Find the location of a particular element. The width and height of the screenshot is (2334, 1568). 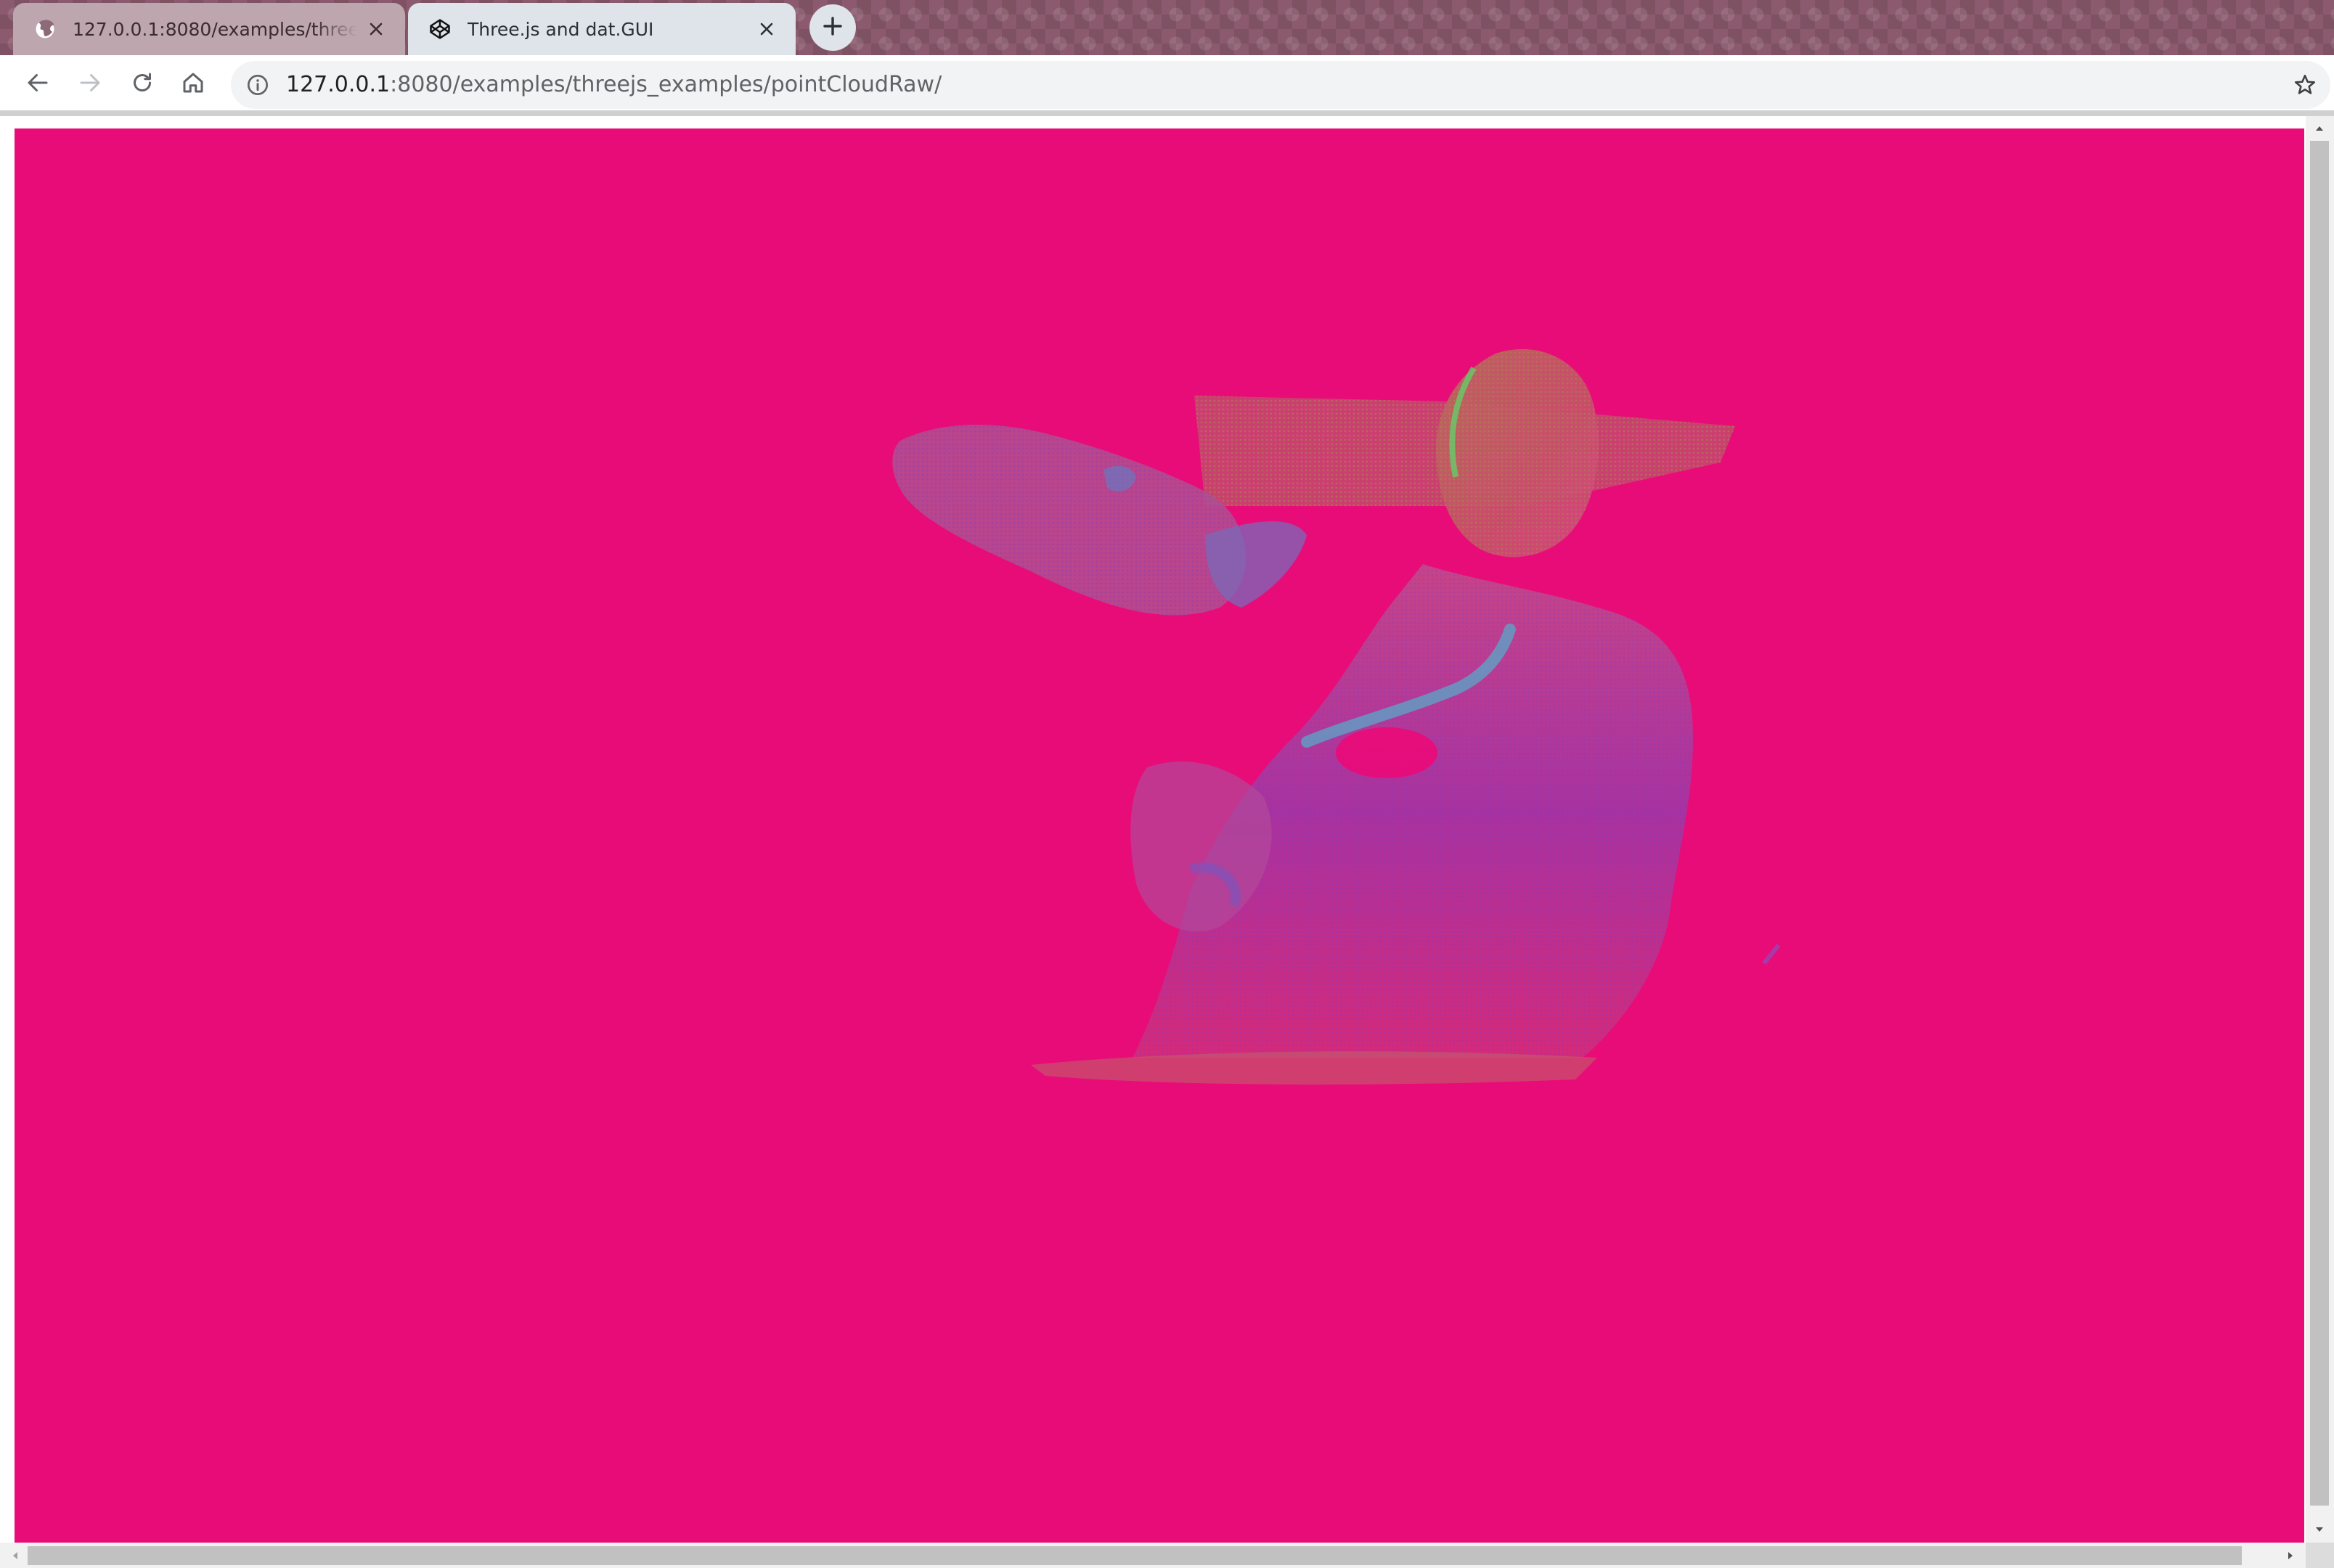

reload-icon is located at coordinates (142, 85).